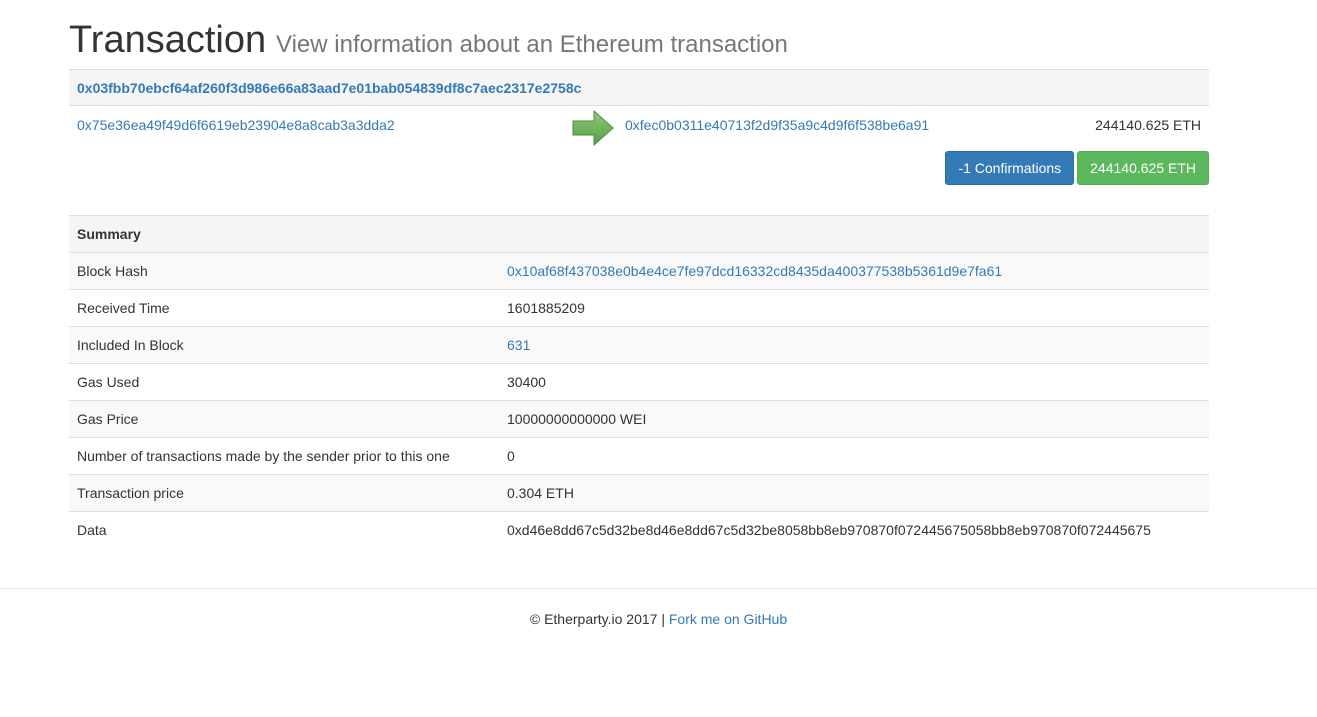 The width and height of the screenshot is (1317, 717). I want to click on summary-heading: Summary, so click(109, 234).